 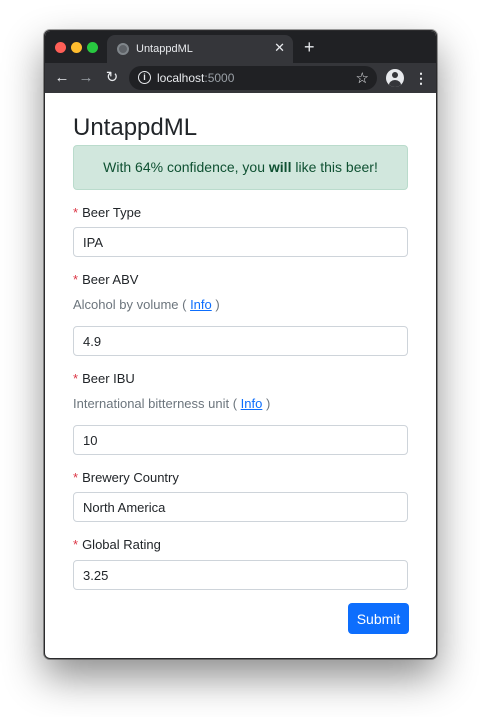 What do you see at coordinates (334, 167) in the screenshot?
I see `alert-suffix: like this beer!` at bounding box center [334, 167].